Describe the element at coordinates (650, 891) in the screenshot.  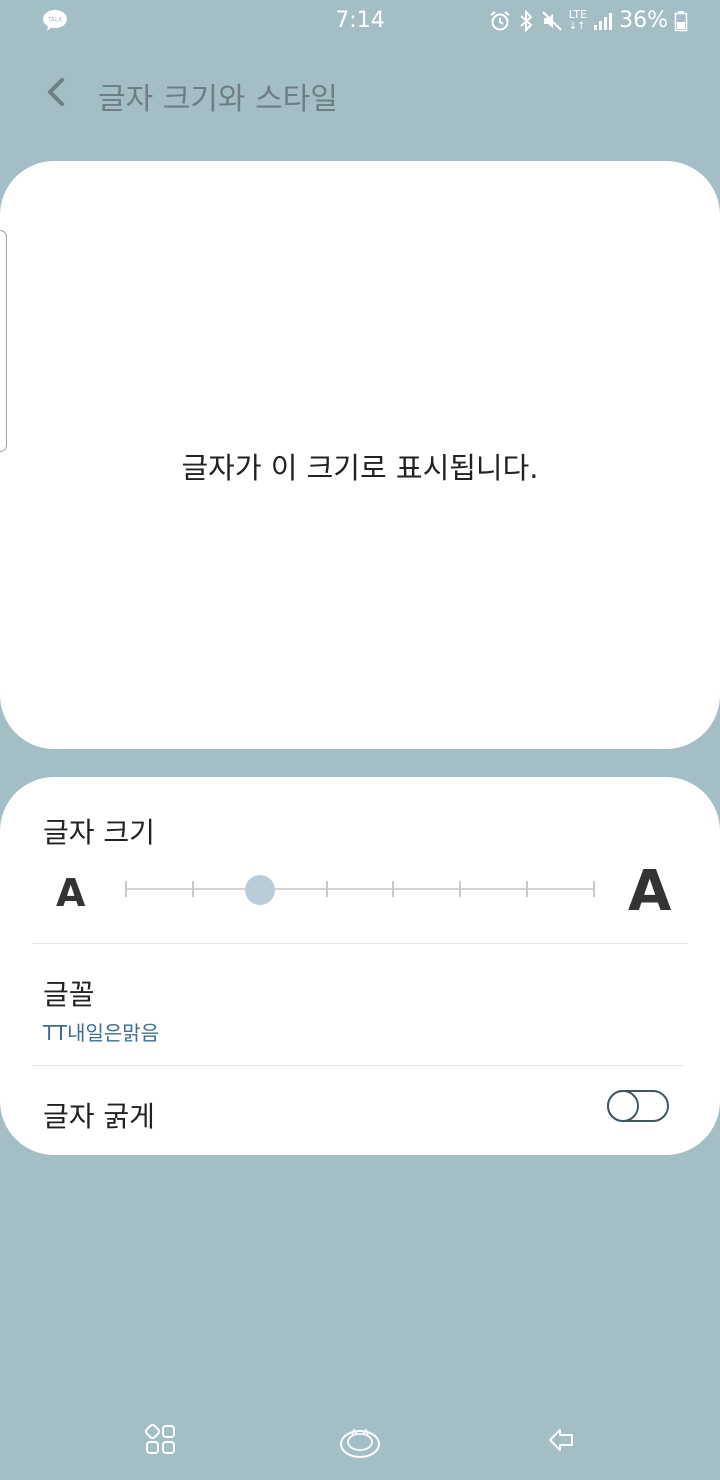
I see `font-size-large-glyph: A` at that location.